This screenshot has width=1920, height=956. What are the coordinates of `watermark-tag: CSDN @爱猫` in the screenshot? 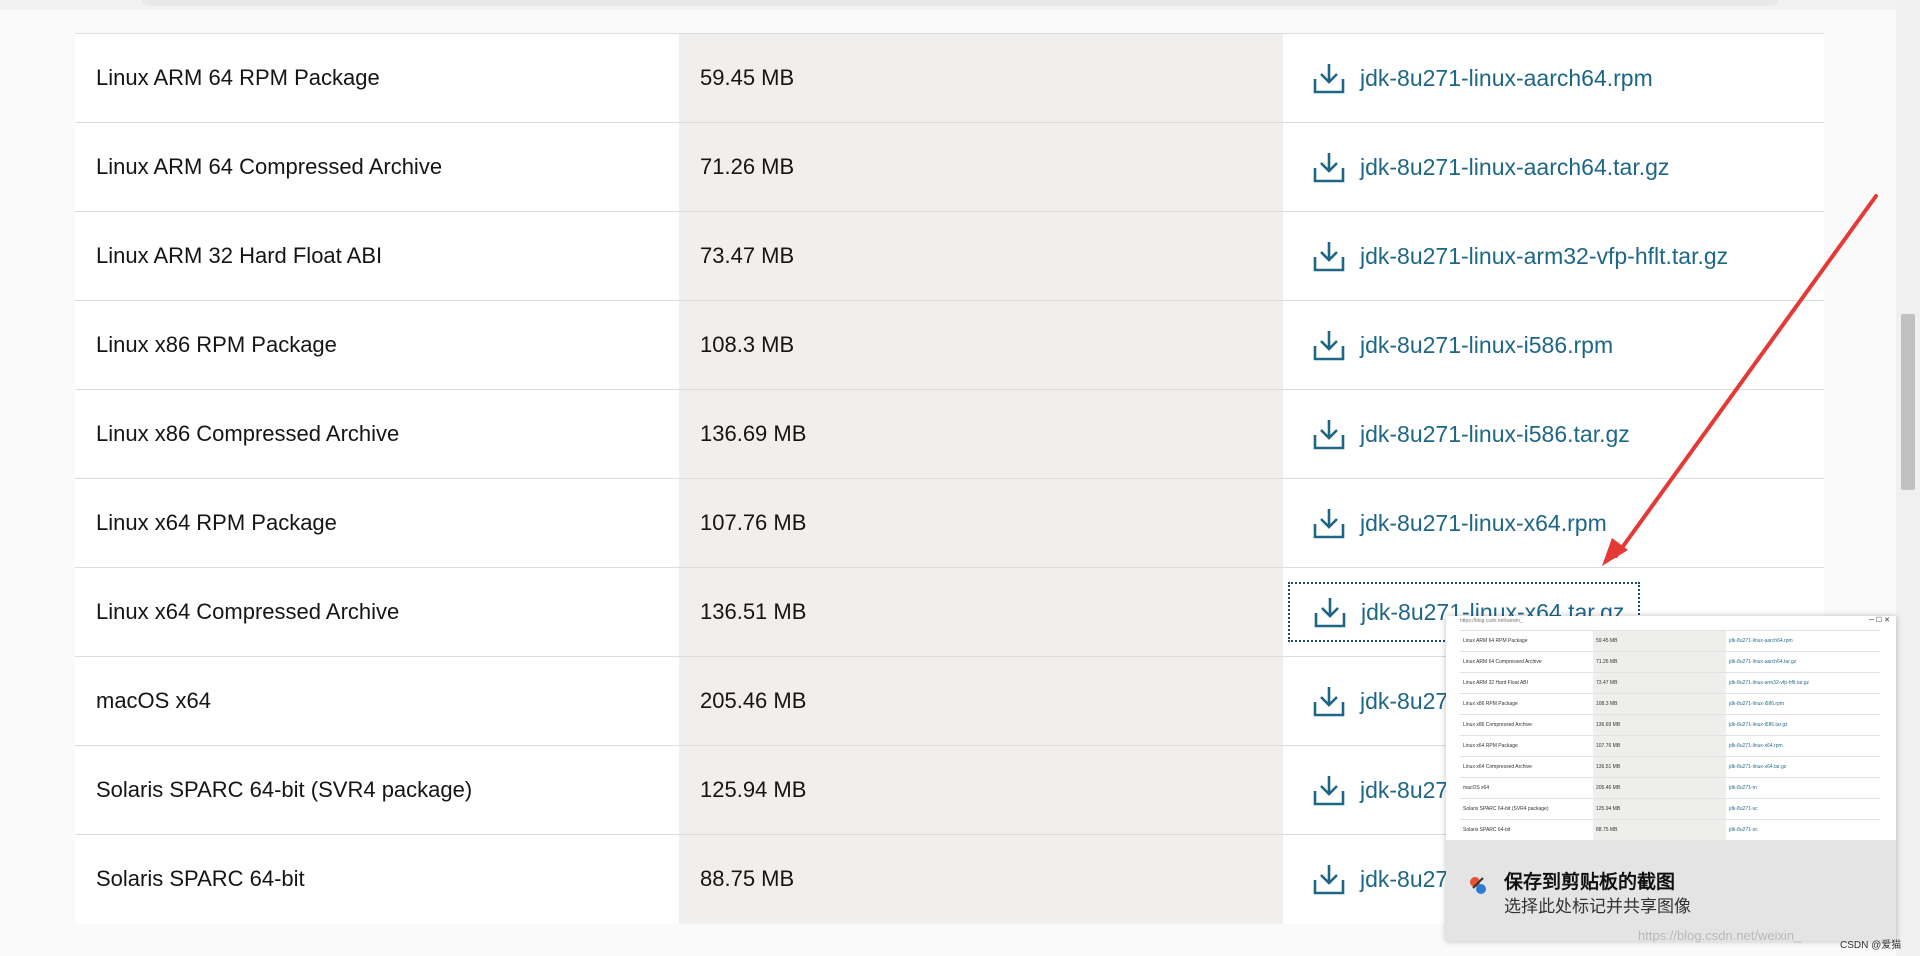 It's located at (1871, 945).